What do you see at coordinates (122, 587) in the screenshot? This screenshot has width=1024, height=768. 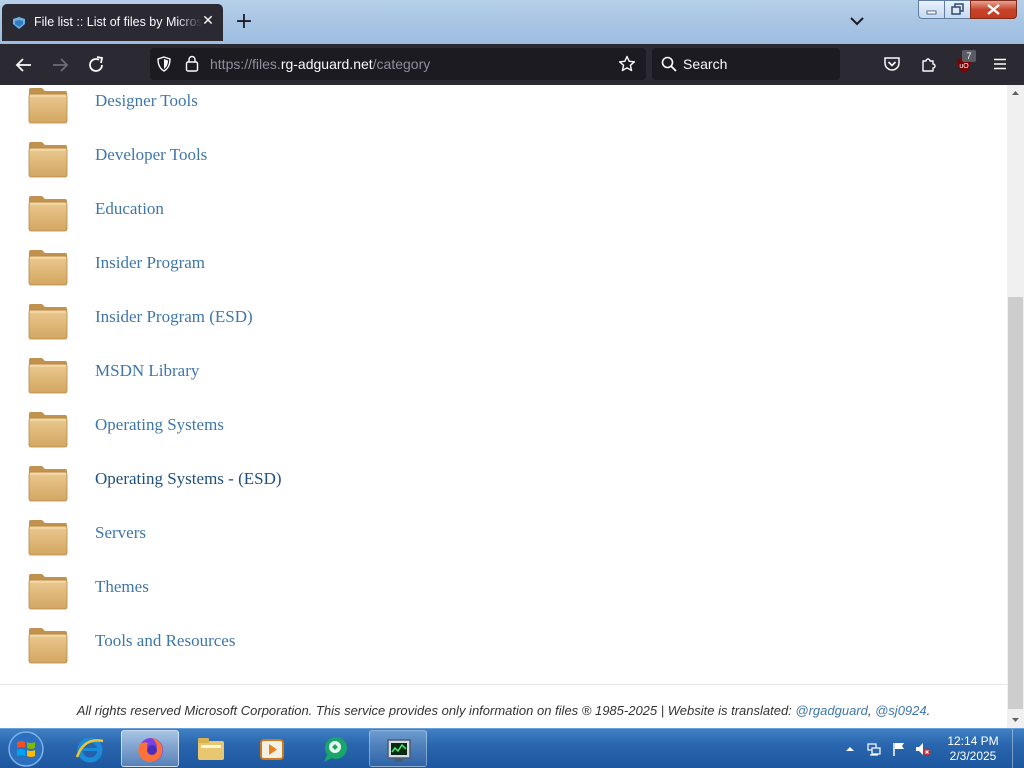 I see `category-link: Themes` at bounding box center [122, 587].